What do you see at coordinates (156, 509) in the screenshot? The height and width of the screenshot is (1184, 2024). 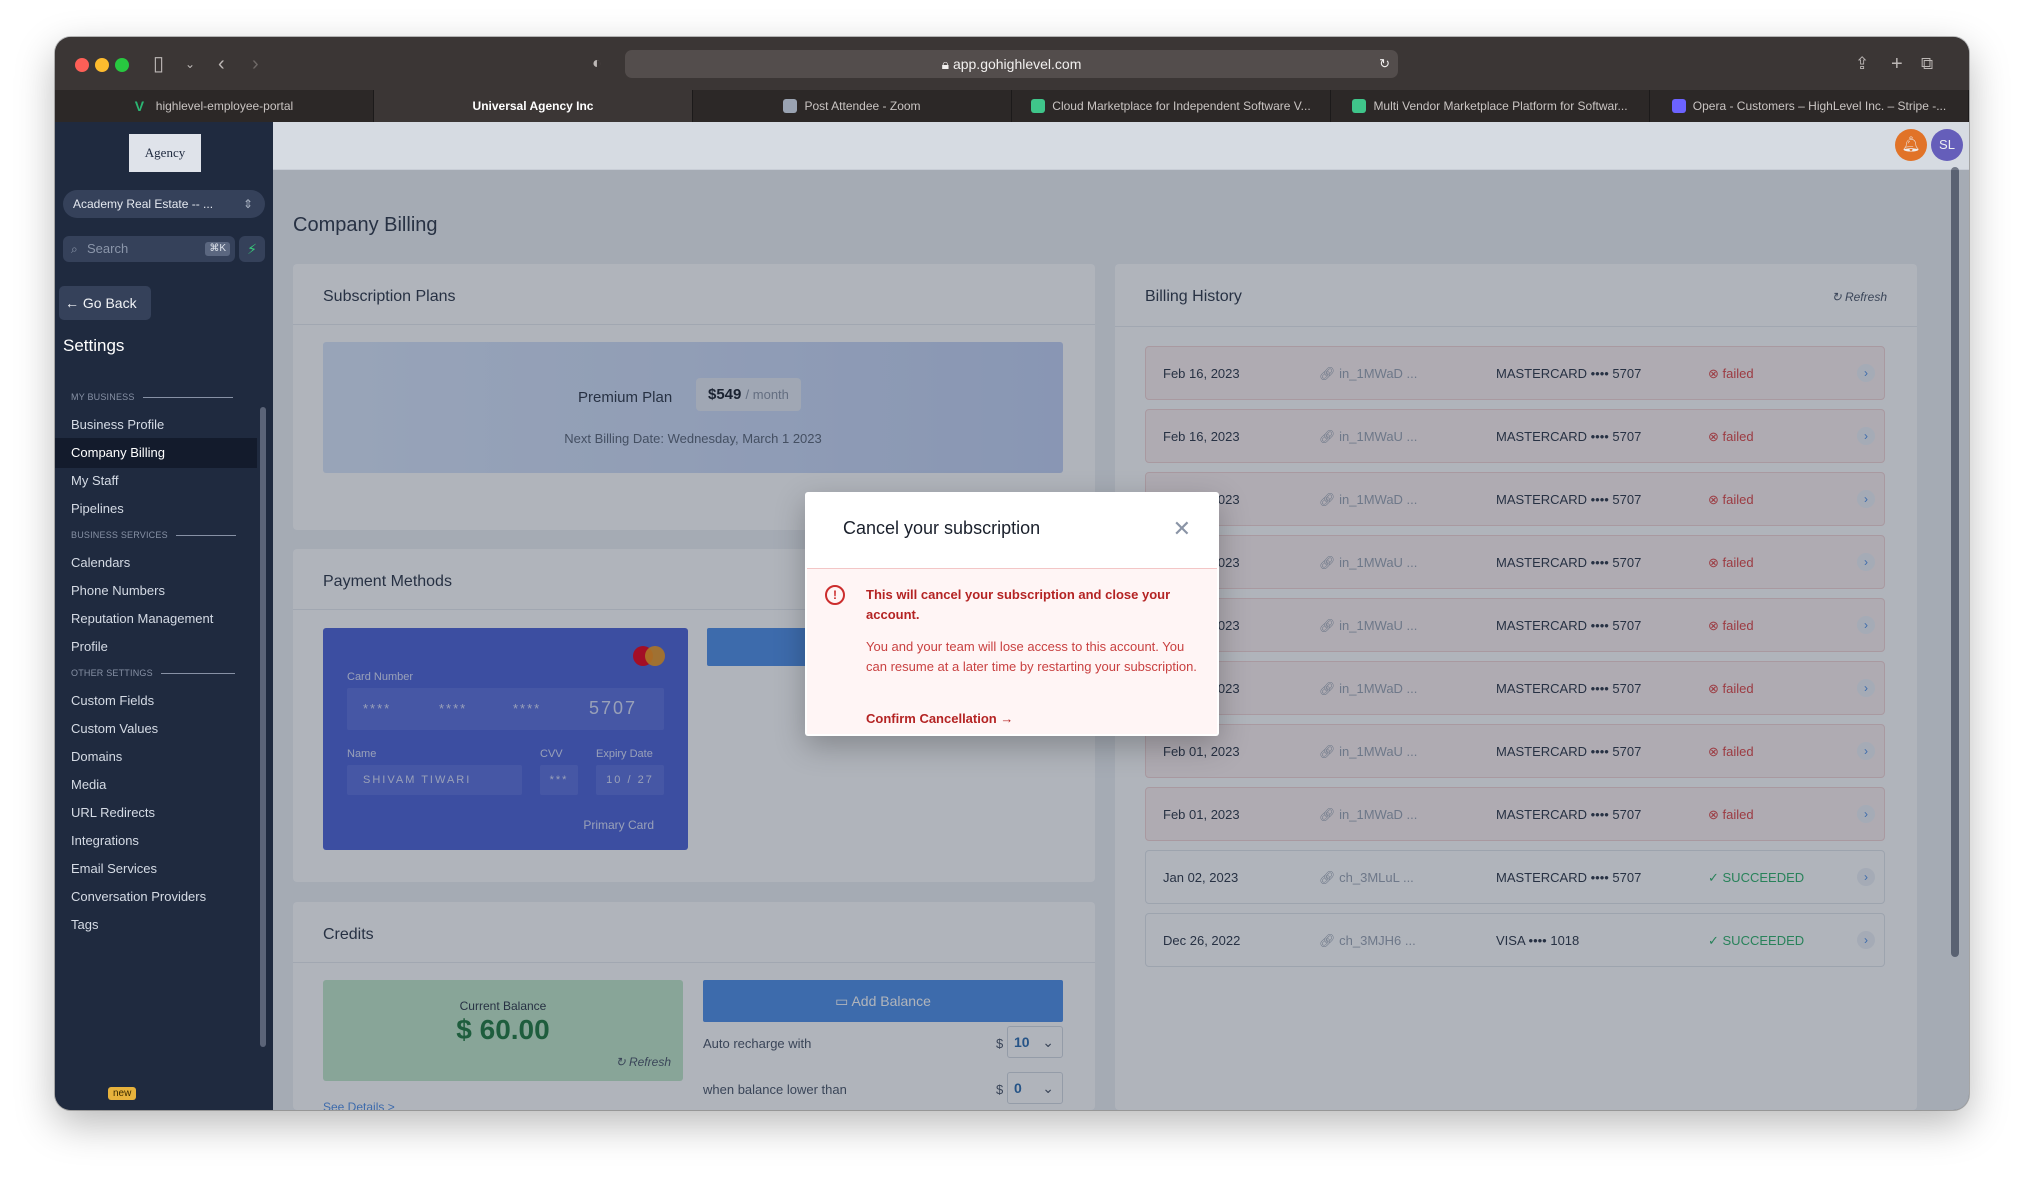 I see `sidebar-item-pipelines: Pipelines` at bounding box center [156, 509].